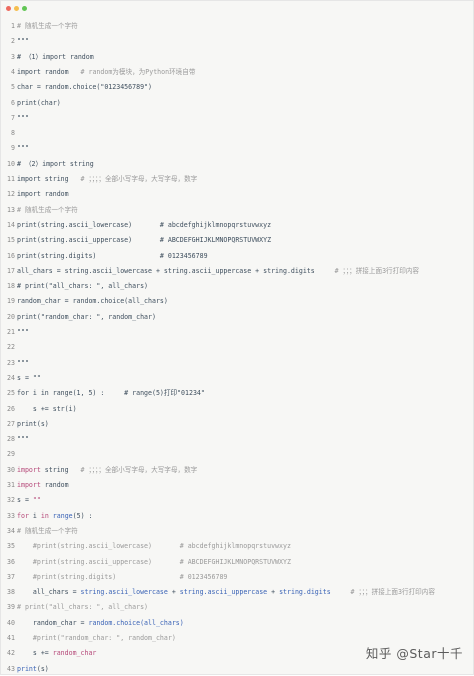  I want to click on code-token: # print("all_chars: ", all_chars), so click(83, 286).